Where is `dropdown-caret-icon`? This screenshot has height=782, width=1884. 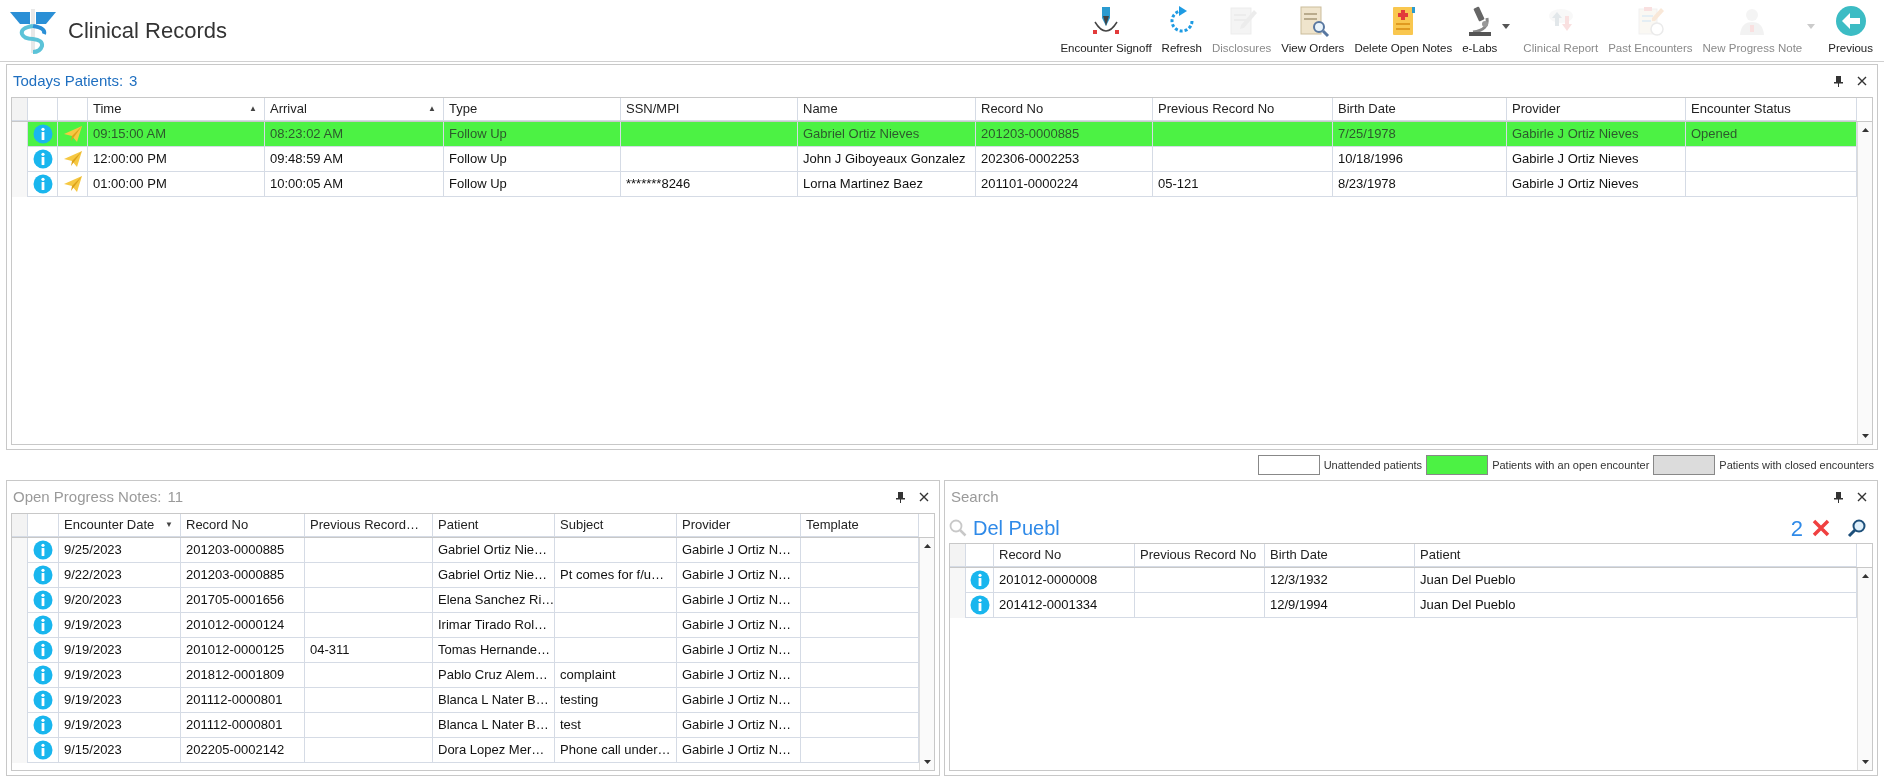 dropdown-caret-icon is located at coordinates (1506, 26).